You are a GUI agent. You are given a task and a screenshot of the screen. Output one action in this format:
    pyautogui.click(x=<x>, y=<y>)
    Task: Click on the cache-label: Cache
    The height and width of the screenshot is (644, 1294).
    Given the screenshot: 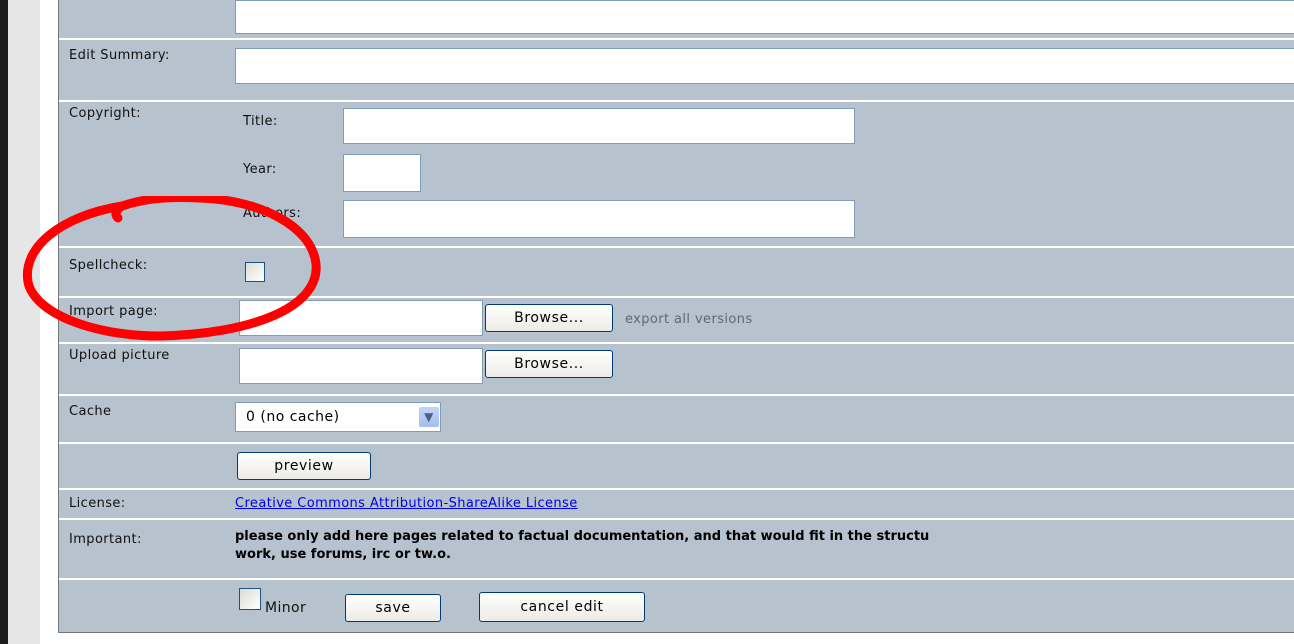 What is the action you would take?
    pyautogui.click(x=144, y=419)
    